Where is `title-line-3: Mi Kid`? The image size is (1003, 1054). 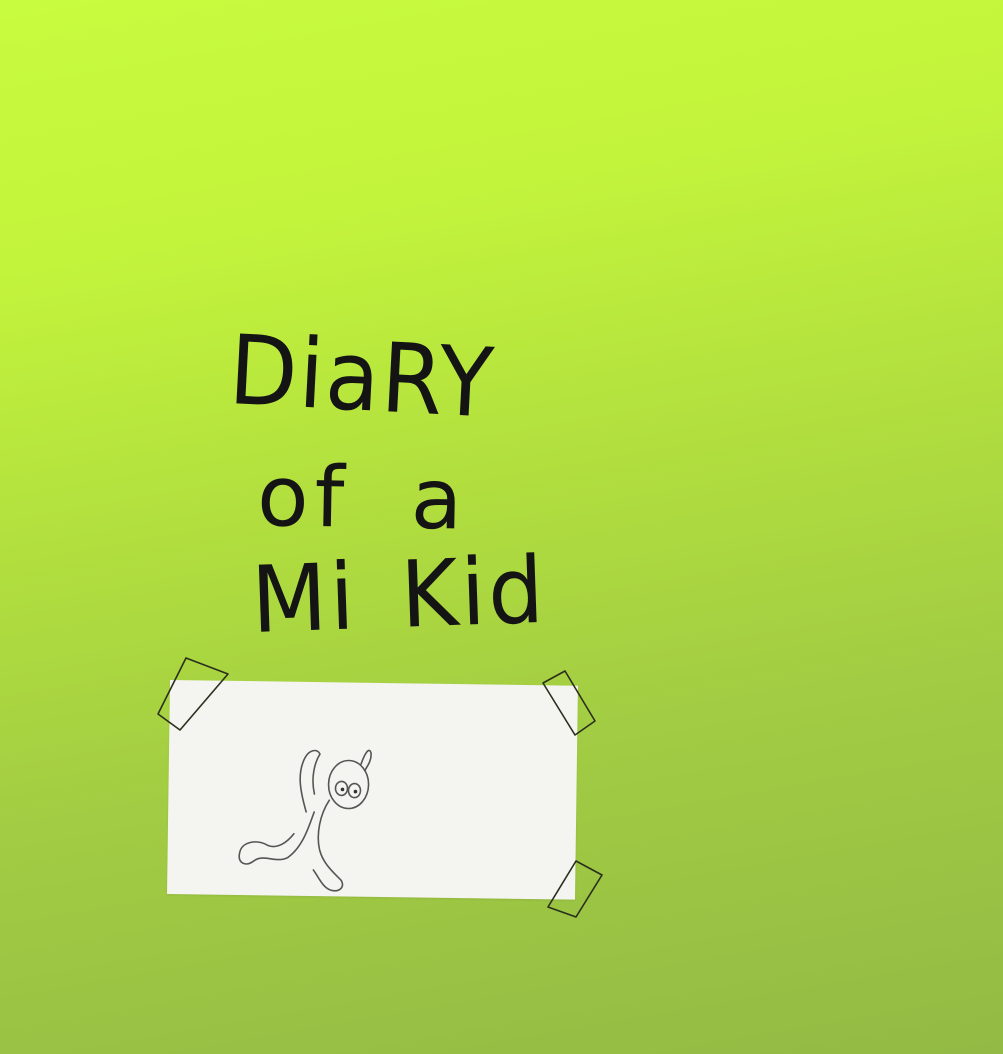
title-line-3: Mi Kid is located at coordinates (399, 595).